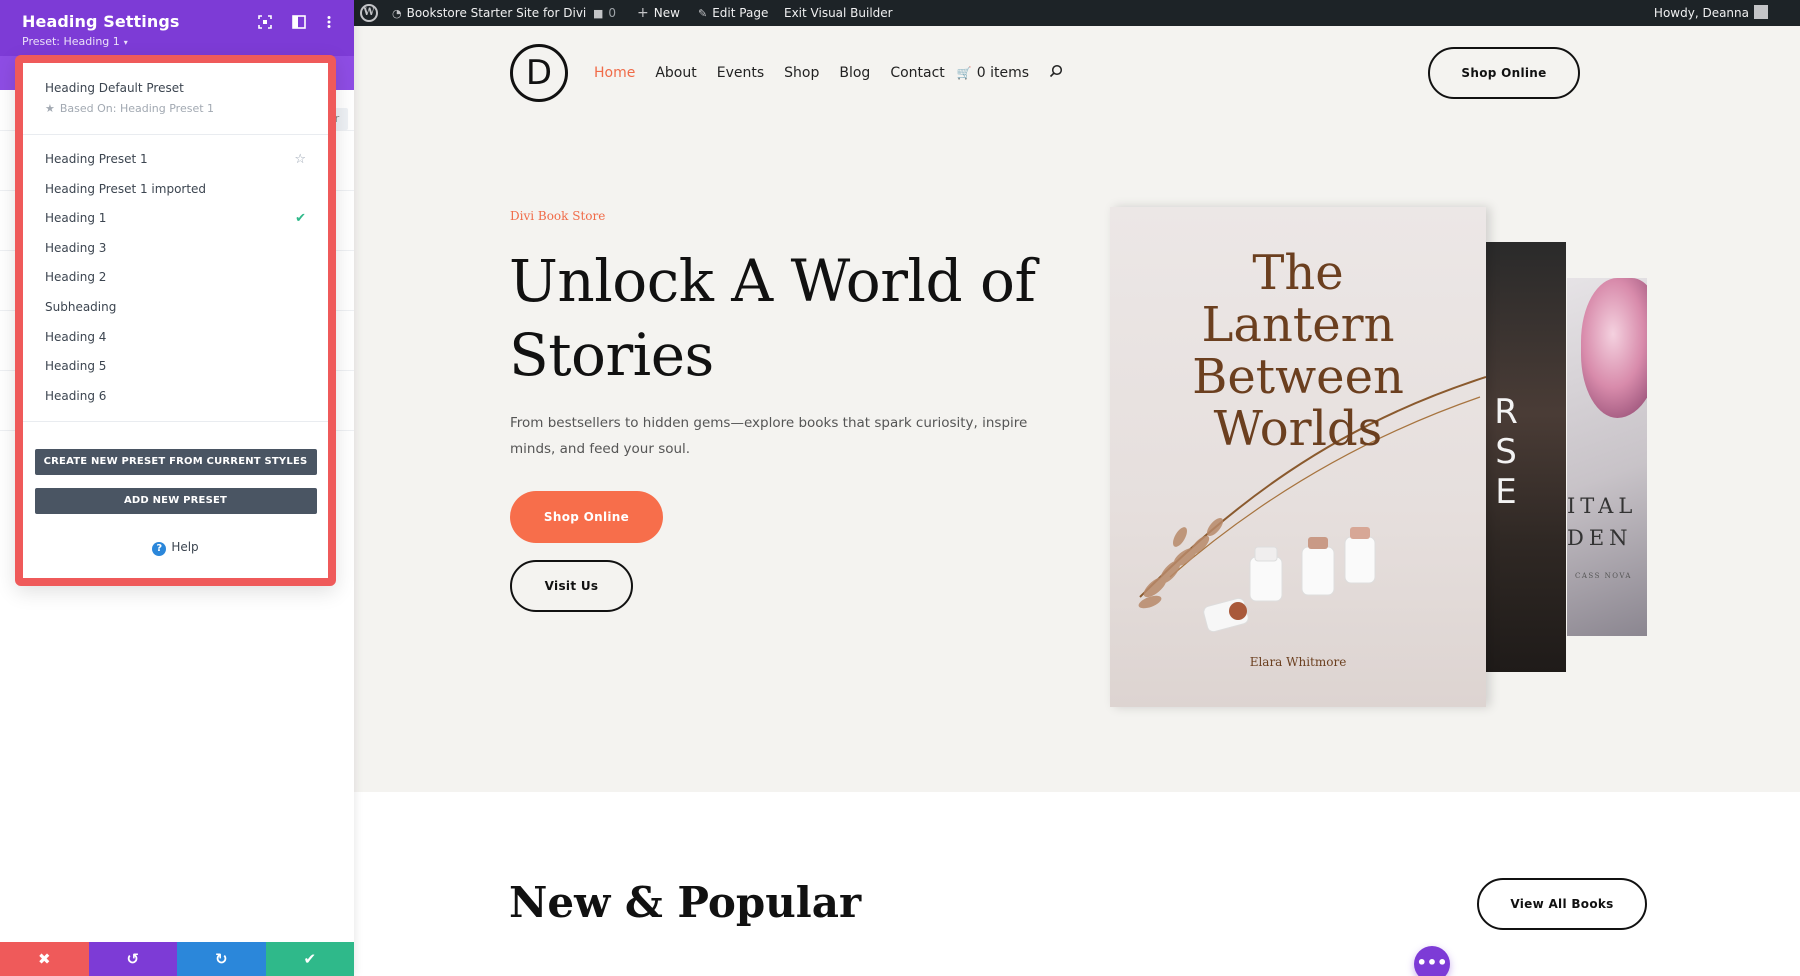 The image size is (1800, 976). Describe the element at coordinates (539, 73) in the screenshot. I see `site-logo: D` at that location.